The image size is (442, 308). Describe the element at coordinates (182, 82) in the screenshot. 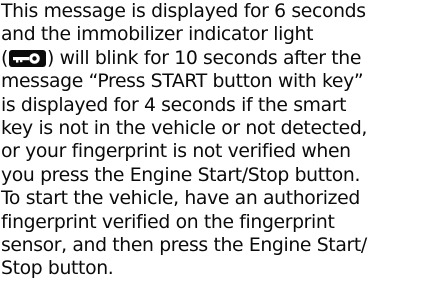

I see `paragraph-line: message “Press START button with key”` at that location.